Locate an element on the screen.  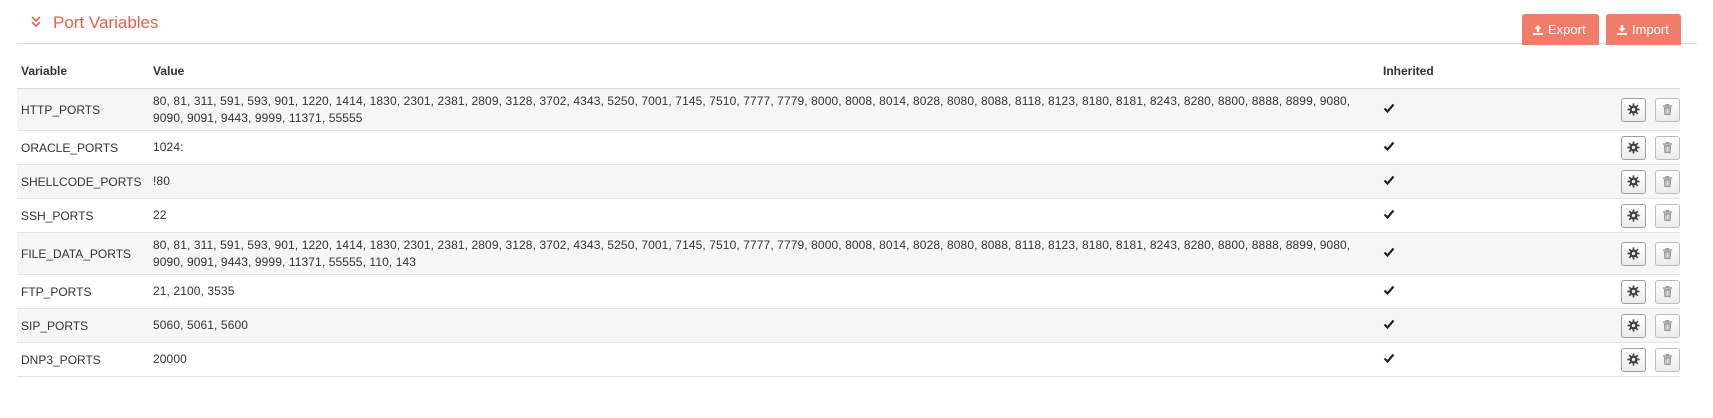
import-button: Import is located at coordinates (1643, 29).